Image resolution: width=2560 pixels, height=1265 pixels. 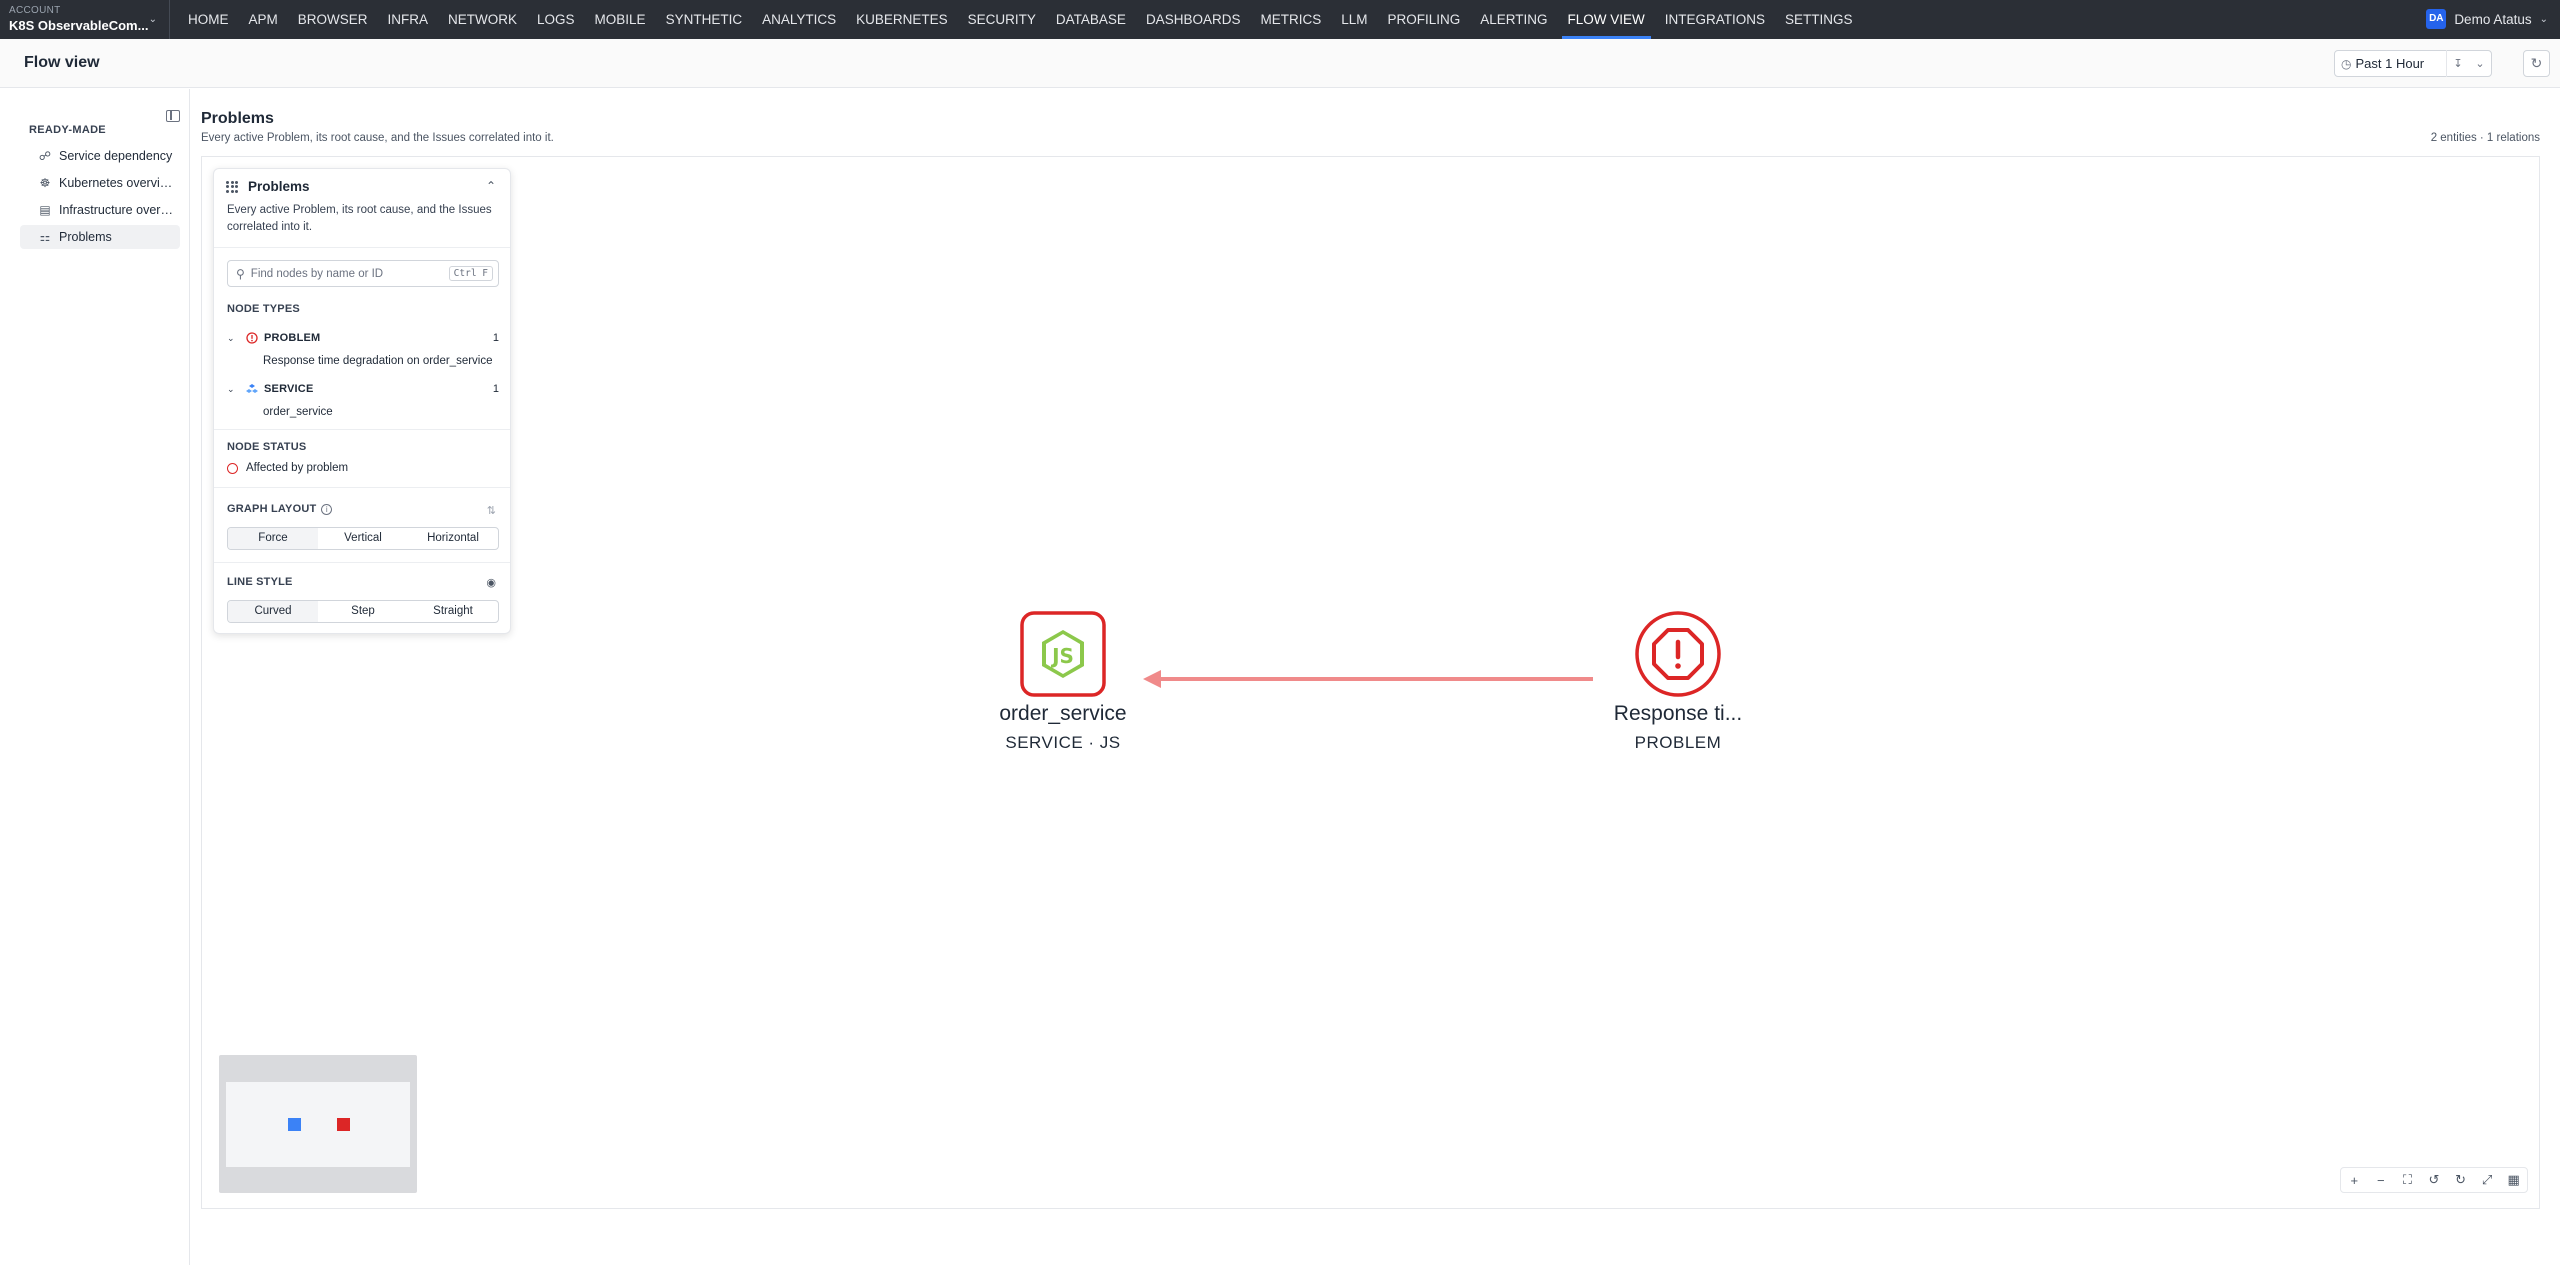 What do you see at coordinates (2514, 1180) in the screenshot?
I see `grid-icon: ▦` at bounding box center [2514, 1180].